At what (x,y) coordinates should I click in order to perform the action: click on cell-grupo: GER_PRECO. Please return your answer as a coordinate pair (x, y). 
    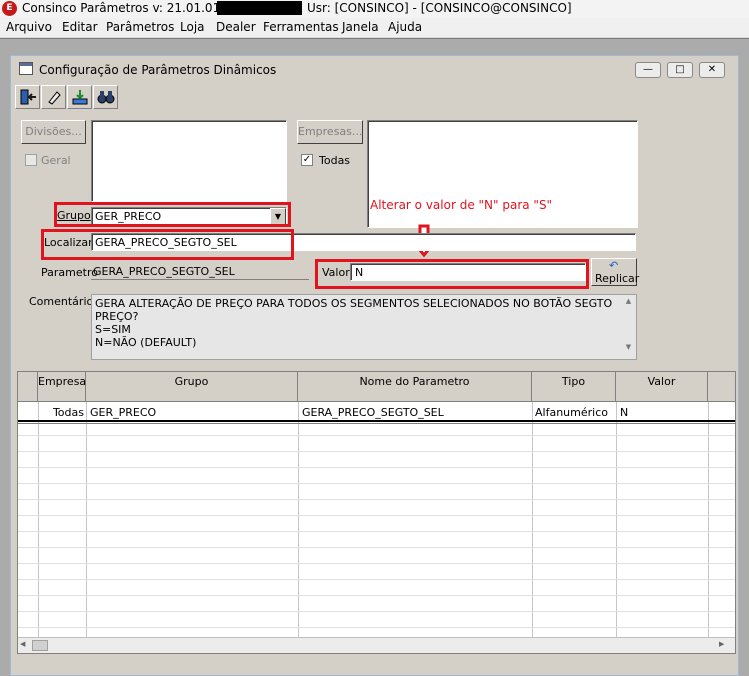
    Looking at the image, I should click on (123, 412).